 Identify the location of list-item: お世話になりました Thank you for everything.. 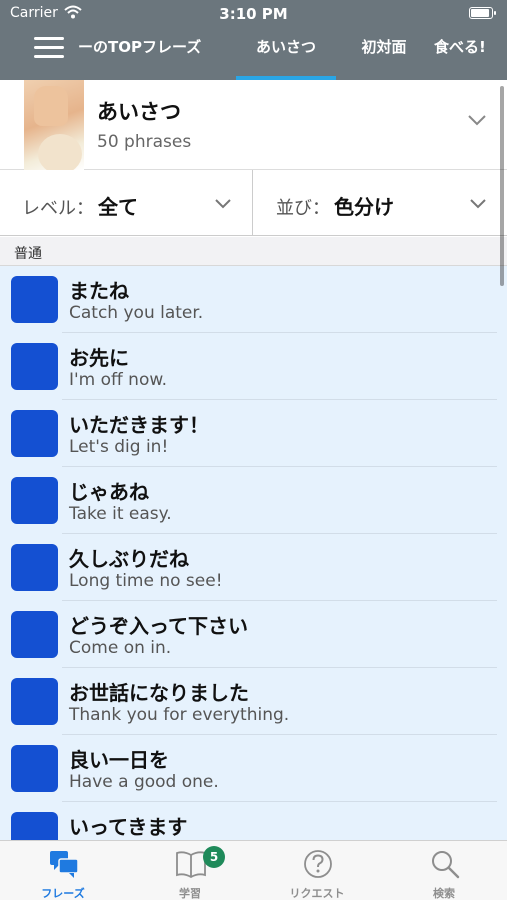
(253, 701).